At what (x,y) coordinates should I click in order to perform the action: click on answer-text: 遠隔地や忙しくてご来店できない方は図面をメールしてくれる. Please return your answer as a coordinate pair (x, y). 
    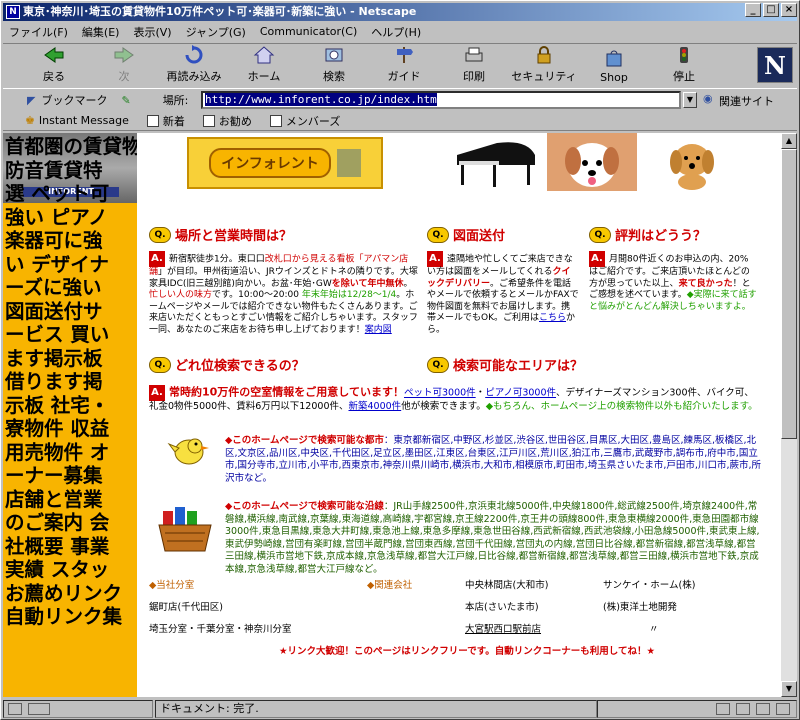
    Looking at the image, I should click on (500, 266).